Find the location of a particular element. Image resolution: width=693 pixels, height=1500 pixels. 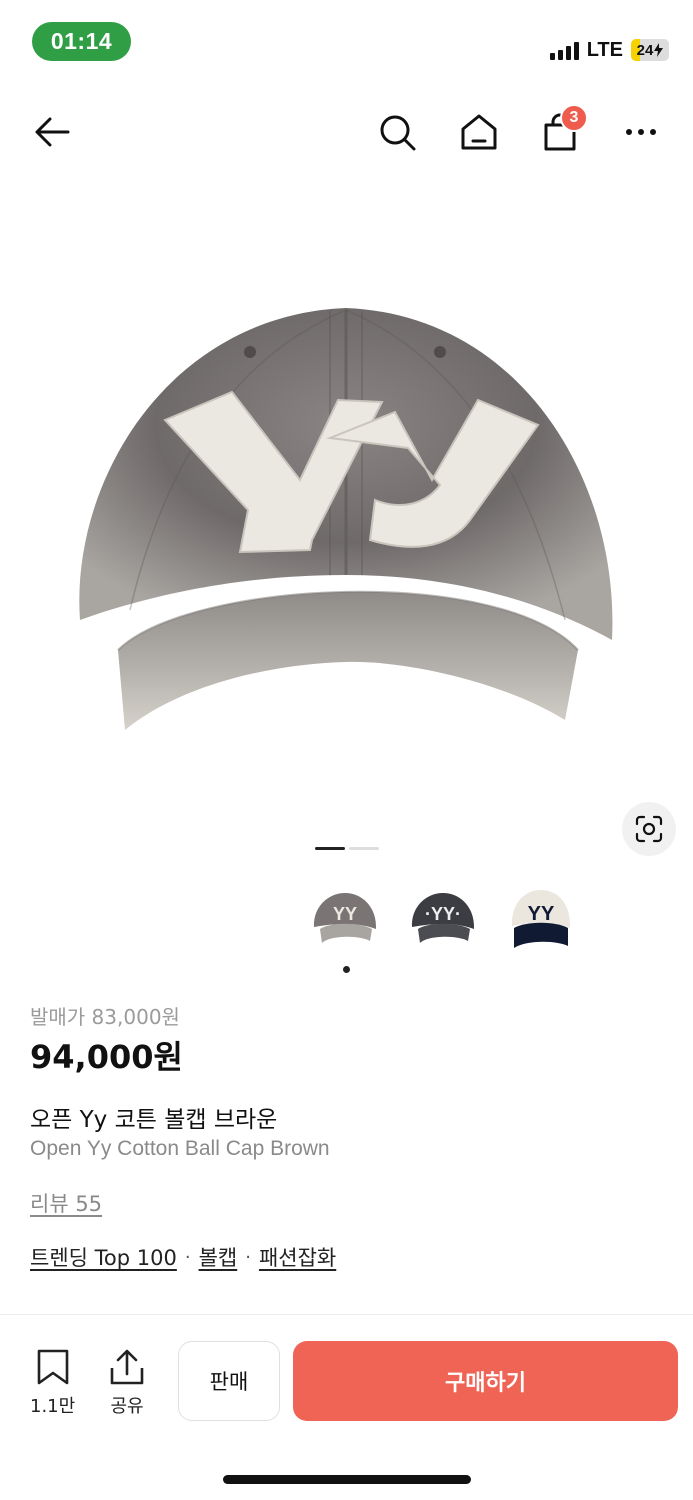

home-button is located at coordinates (479, 132).